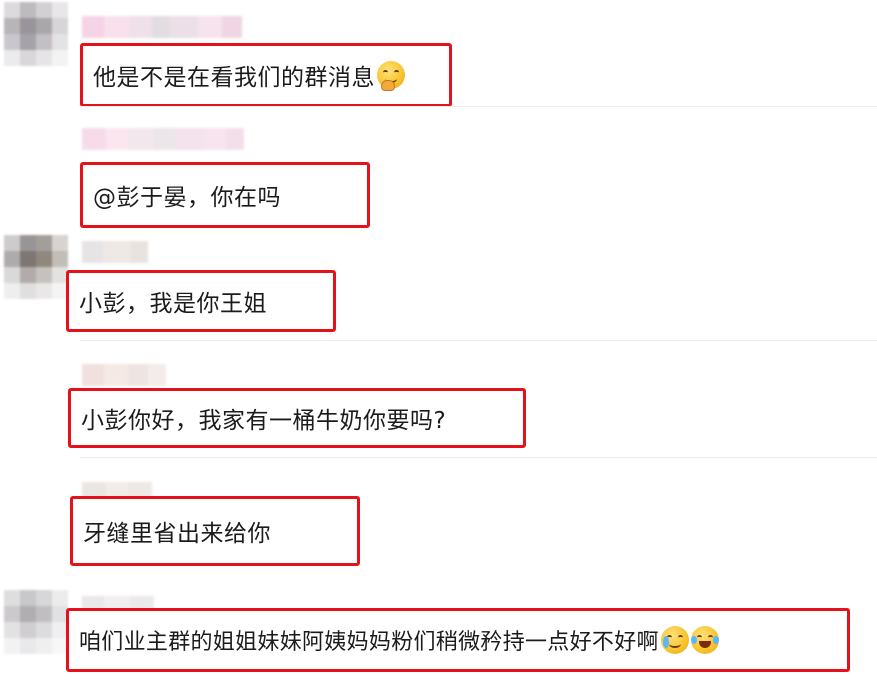  Describe the element at coordinates (187, 198) in the screenshot. I see `message-text: @彭于晏，你在吗` at that location.